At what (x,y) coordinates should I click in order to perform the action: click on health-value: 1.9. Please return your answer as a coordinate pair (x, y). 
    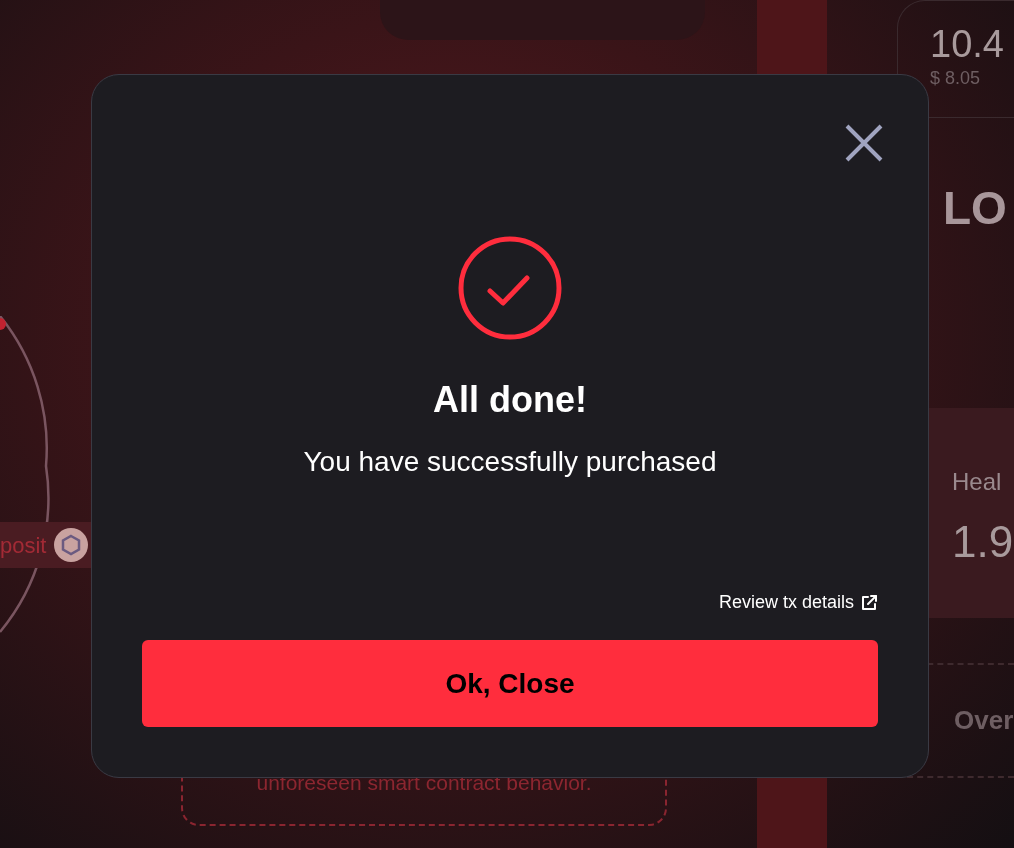
    Looking at the image, I should click on (983, 542).